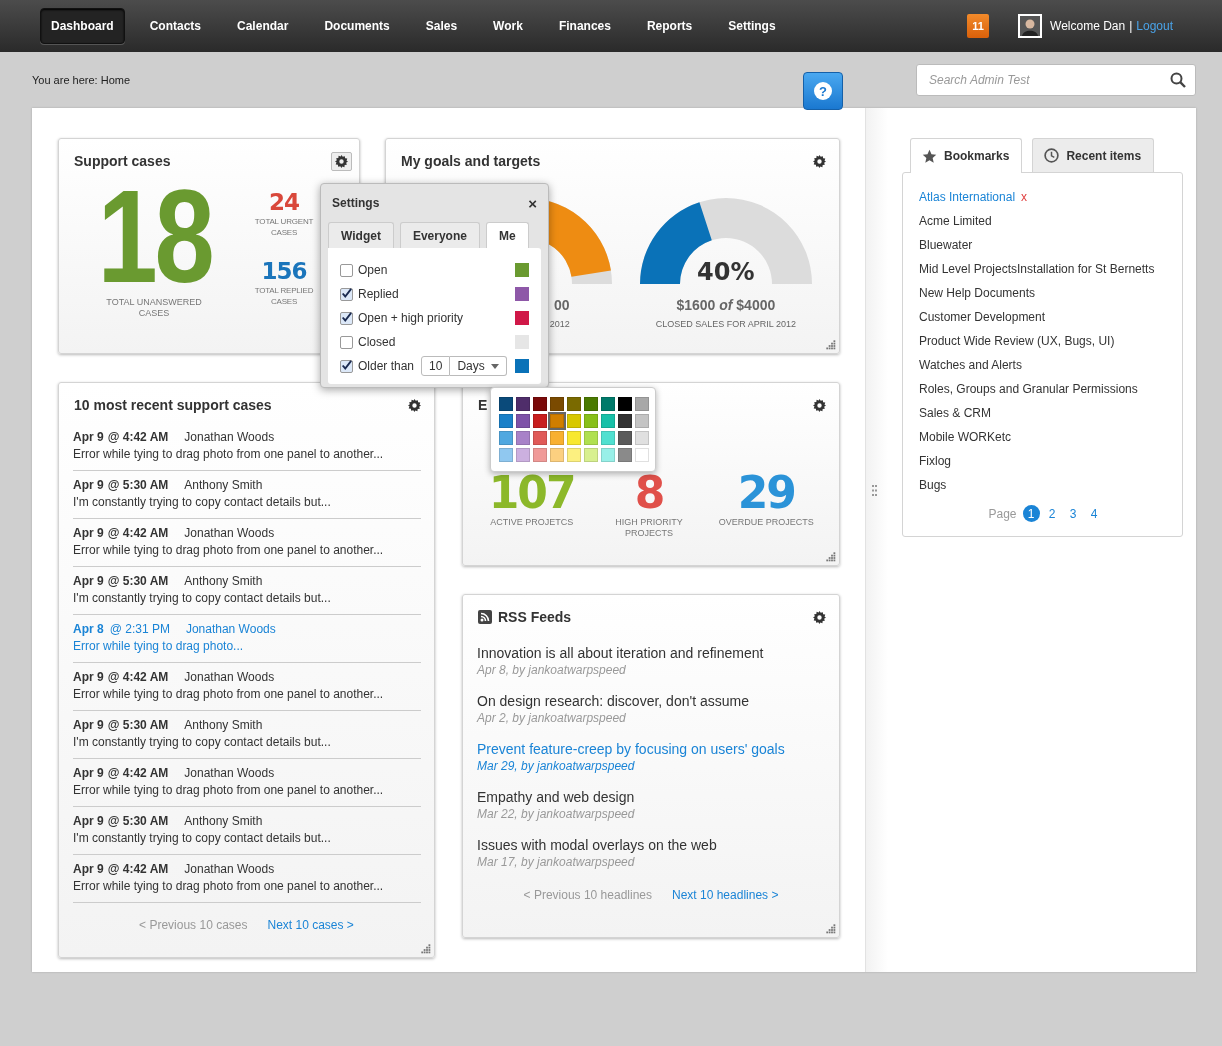 The image size is (1222, 1046). What do you see at coordinates (479, 366) in the screenshot?
I see `unit-dropdown: Days` at bounding box center [479, 366].